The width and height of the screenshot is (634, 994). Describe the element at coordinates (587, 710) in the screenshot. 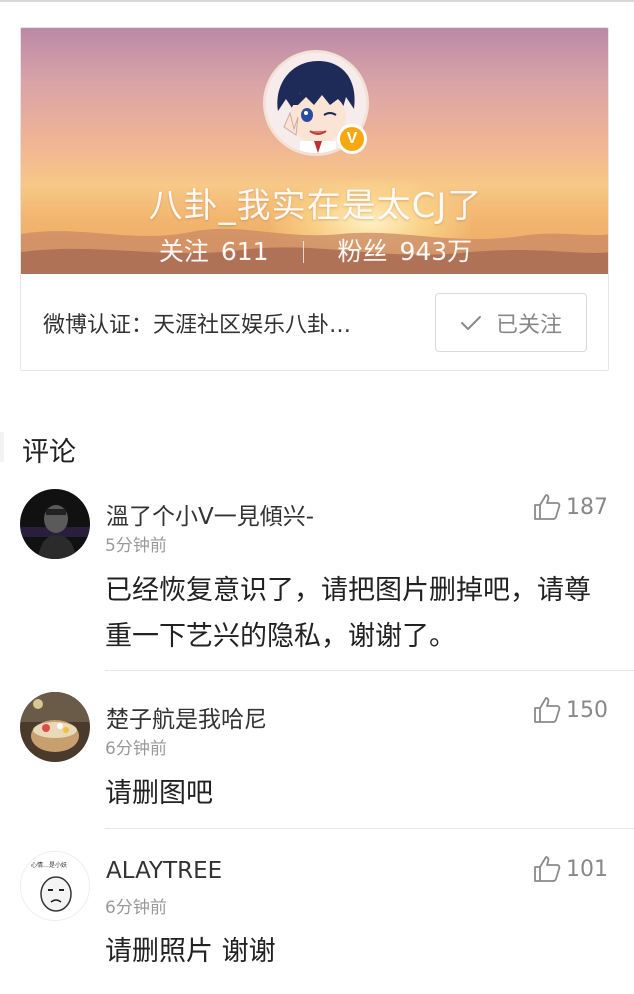

I see `like-count: 150` at that location.